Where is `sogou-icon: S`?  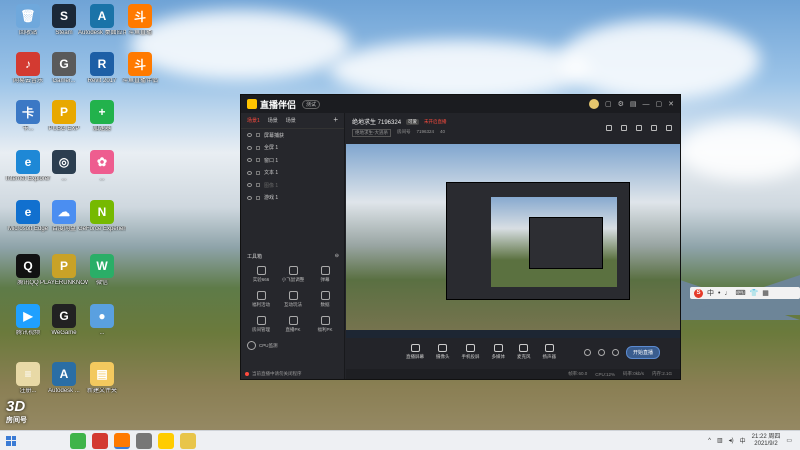
sogou-icon: S is located at coordinates (698, 293).